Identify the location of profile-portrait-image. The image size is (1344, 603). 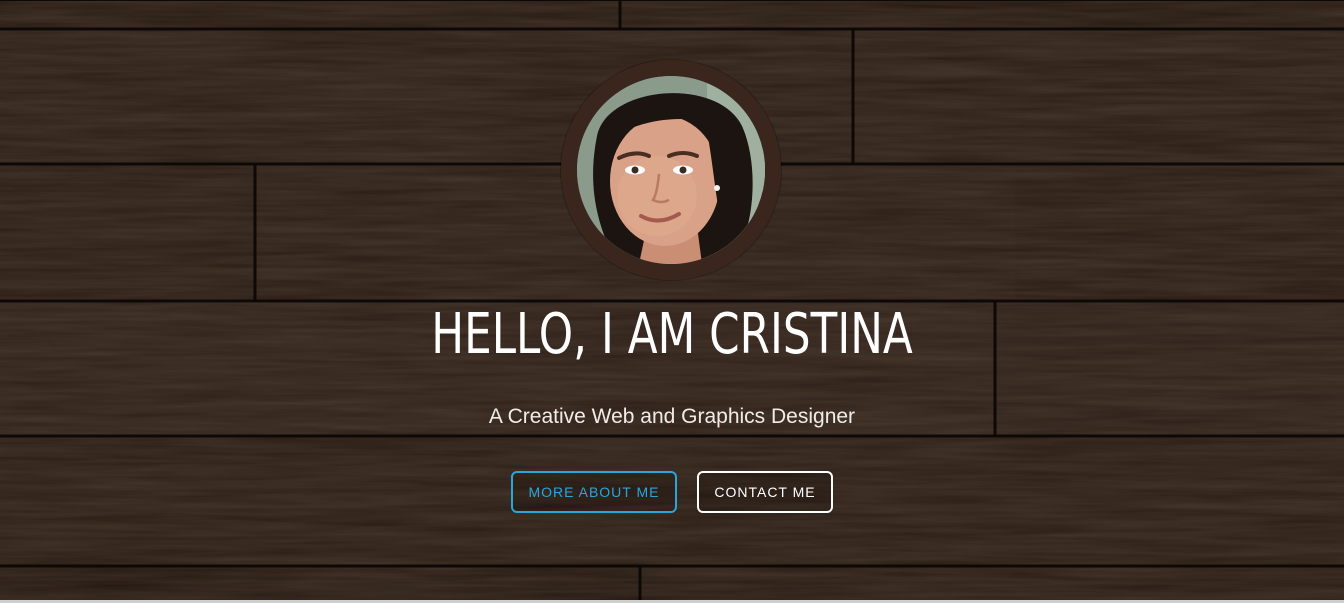
(671, 170).